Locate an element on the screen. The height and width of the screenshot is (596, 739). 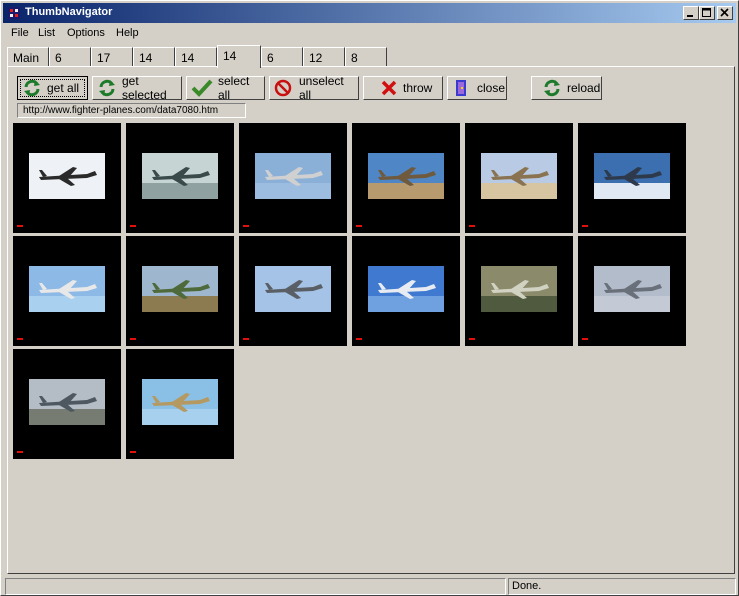
no-entry-icon is located at coordinates (283, 88).